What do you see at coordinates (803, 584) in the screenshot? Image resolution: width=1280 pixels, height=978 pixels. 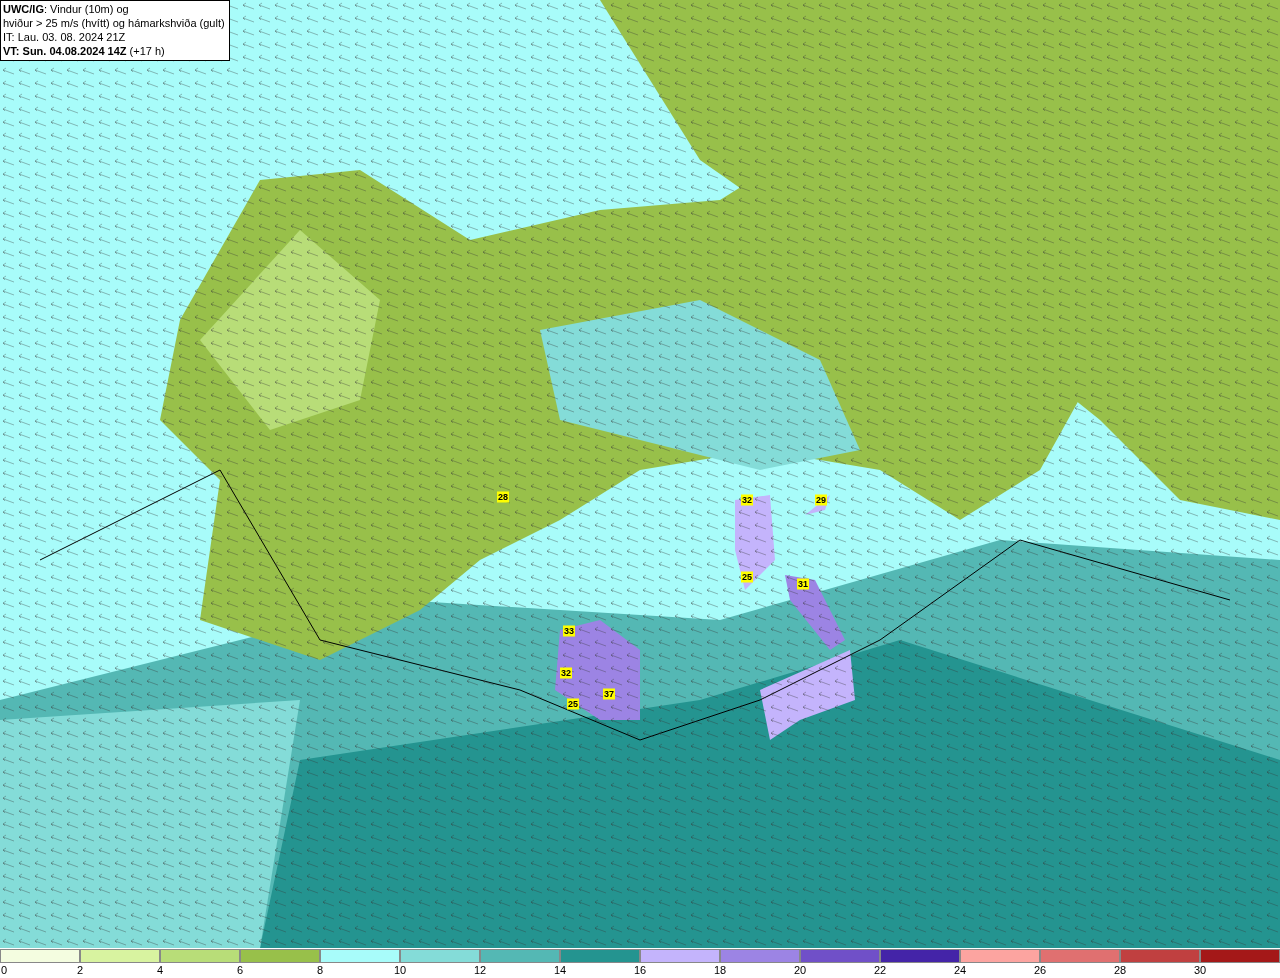 I see `gust-value-label: 31` at bounding box center [803, 584].